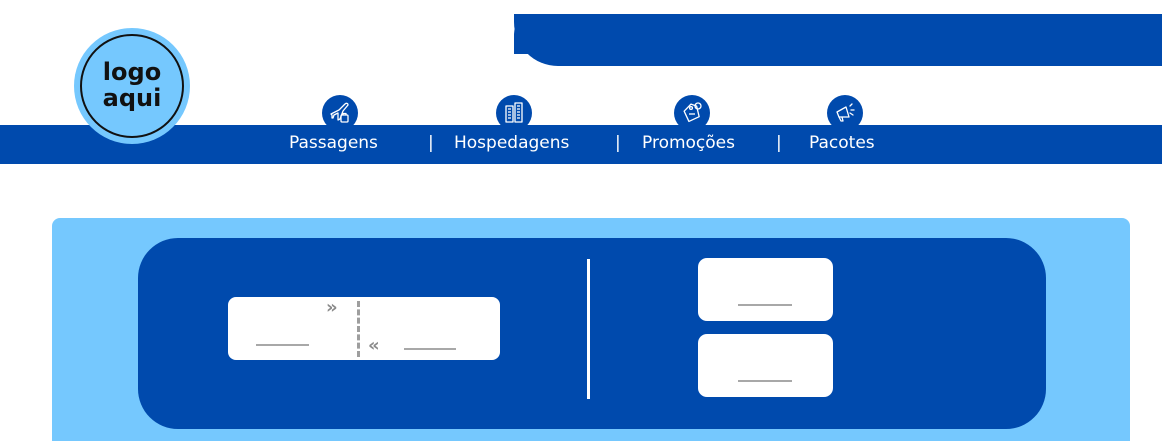  Describe the element at coordinates (374, 345) in the screenshot. I see `arrow-back-icon: «` at that location.